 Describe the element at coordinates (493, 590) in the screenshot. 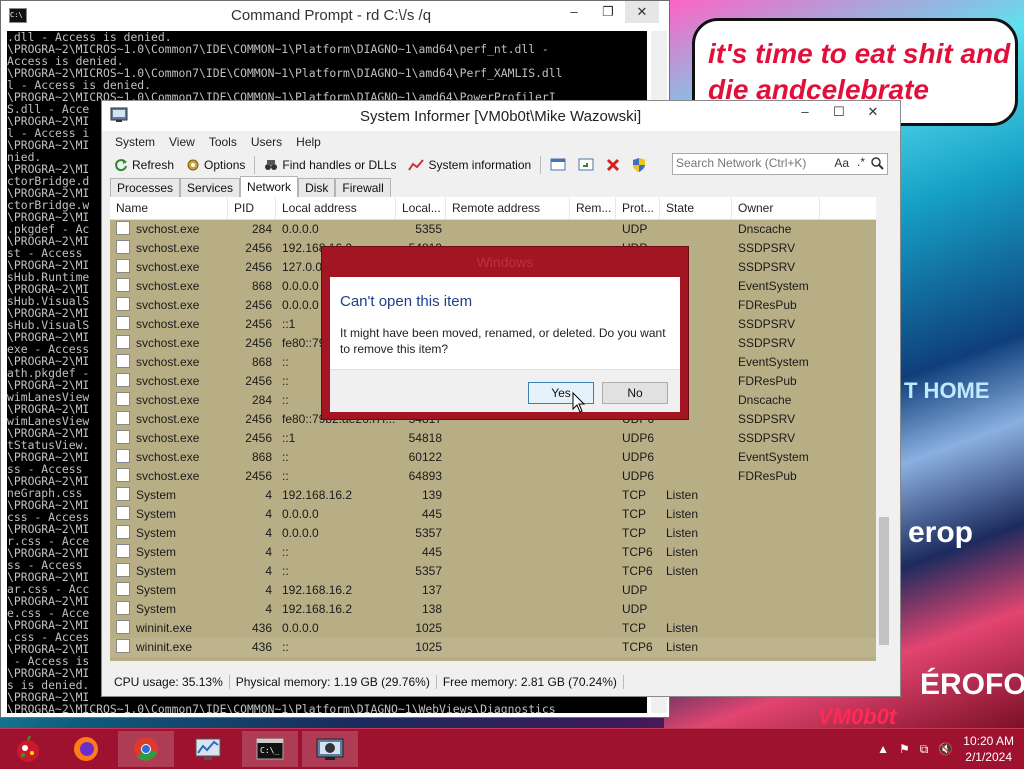

I see `table-row: System 4 192.168.16.2 137 UDP` at that location.